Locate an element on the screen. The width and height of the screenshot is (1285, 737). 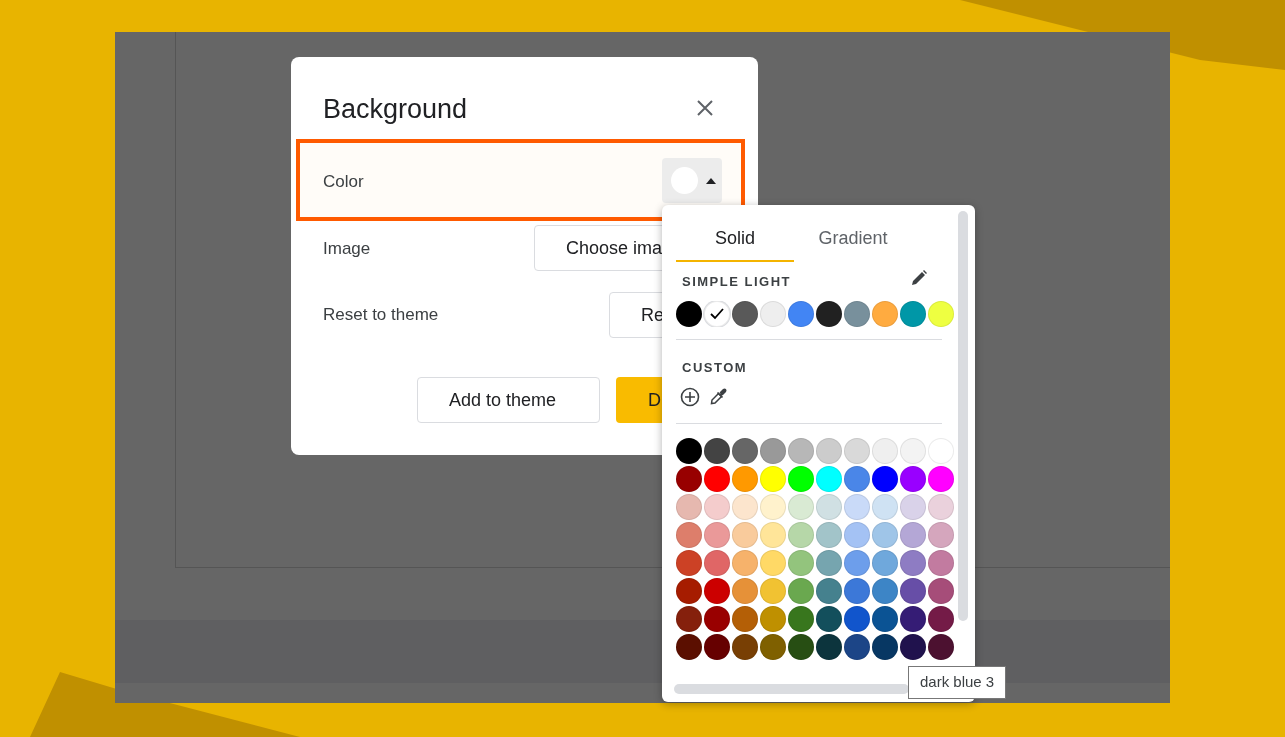
pencil-icon is located at coordinates (919, 278).